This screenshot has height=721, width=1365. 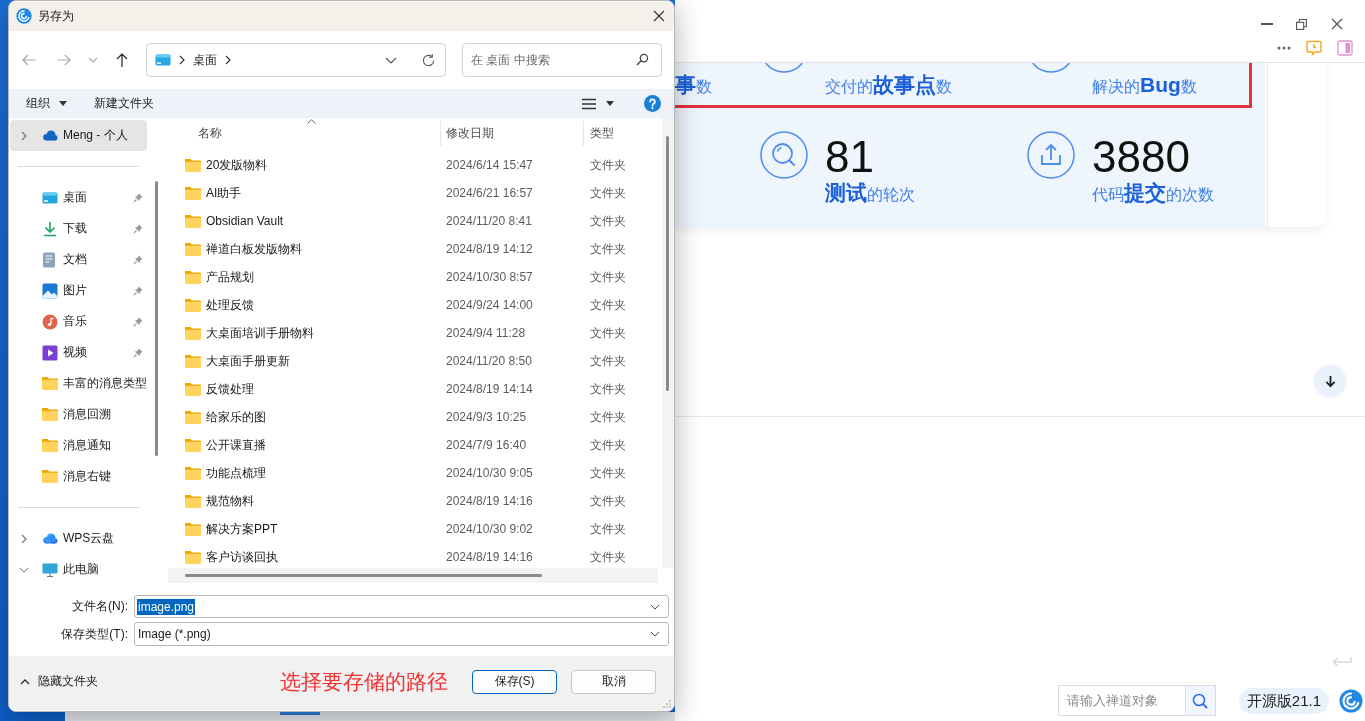 I want to click on file-date: 2024/11/20 8:50, so click(x=489, y=361).